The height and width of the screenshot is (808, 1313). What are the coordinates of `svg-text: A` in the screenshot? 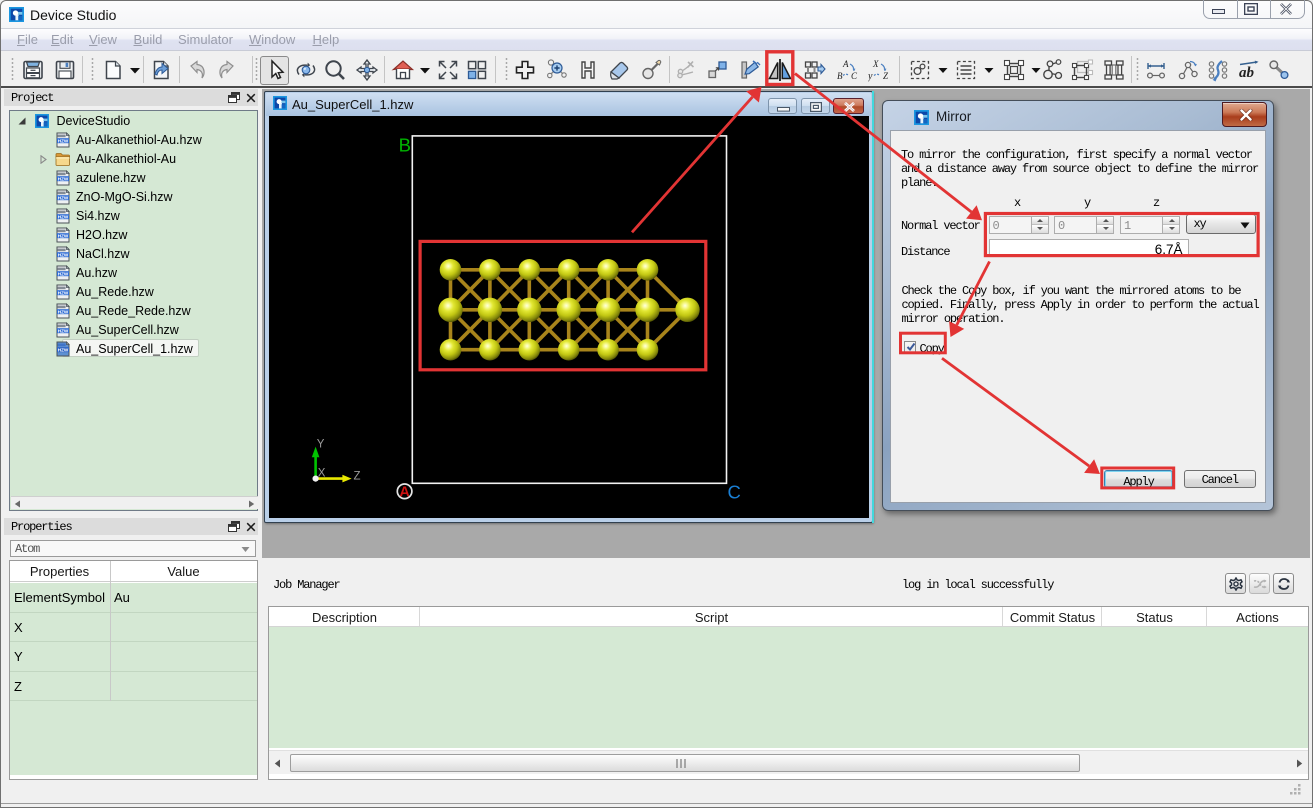 It's located at (845, 64).